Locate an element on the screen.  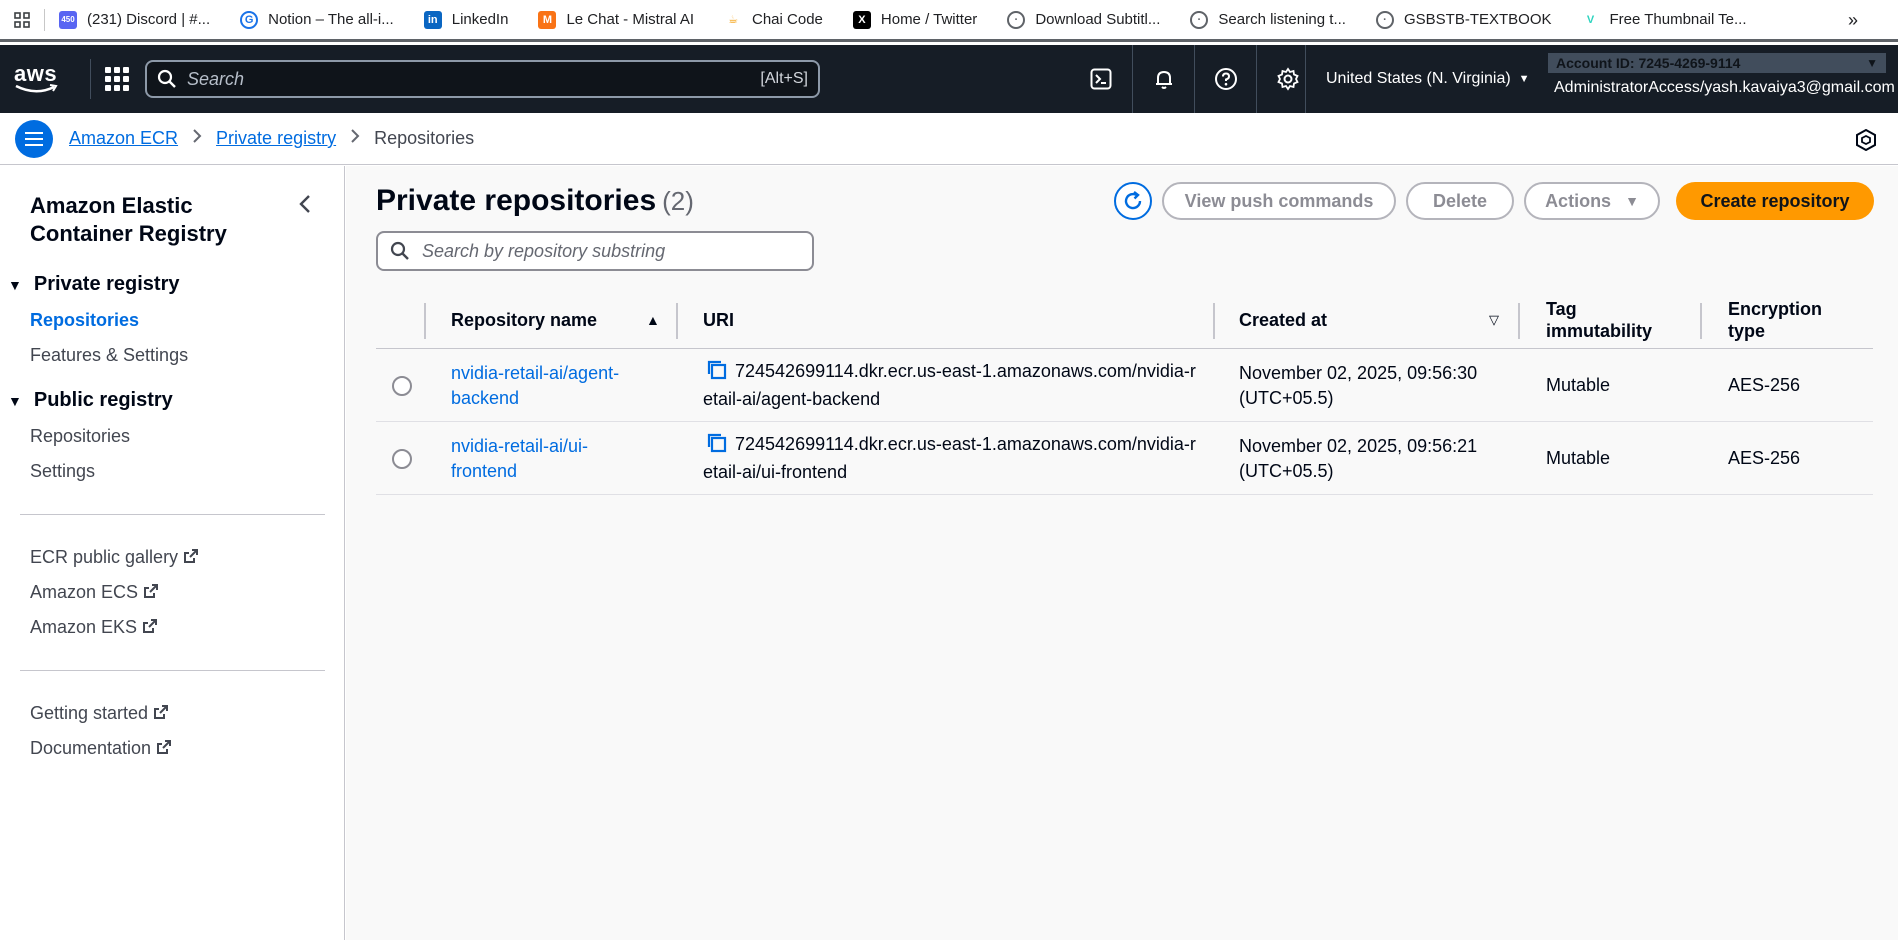
actions-dropdown: Actions ▼ is located at coordinates (1592, 201).